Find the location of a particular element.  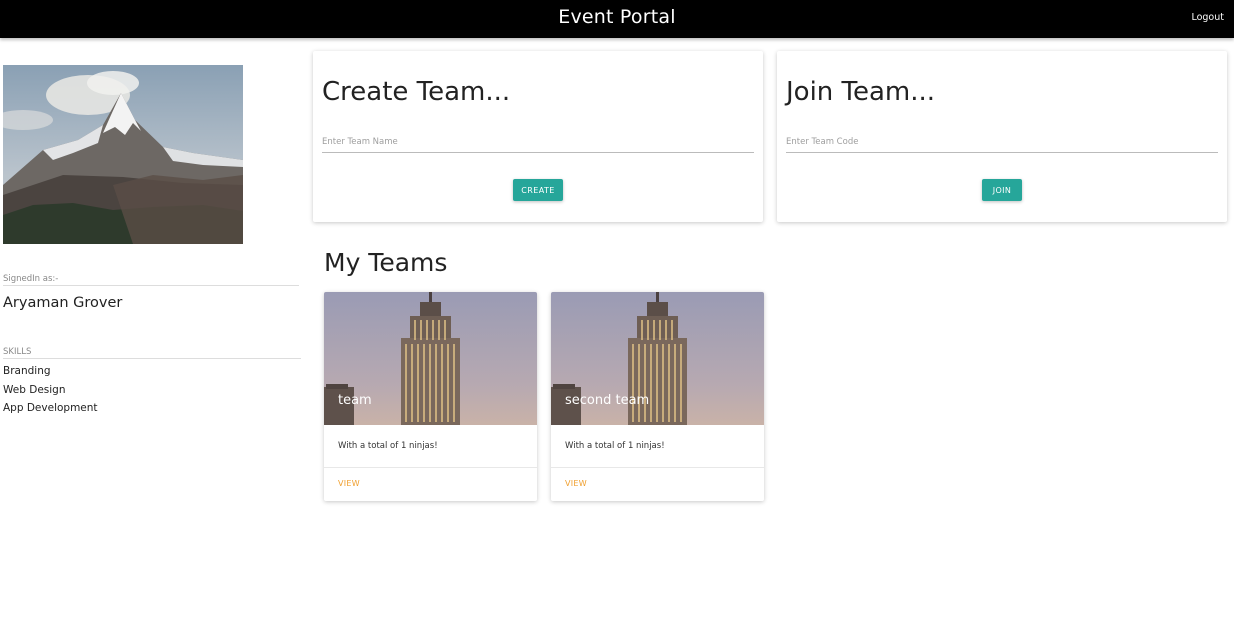

skills-list: Branding Web Design App Development is located at coordinates (50, 392).